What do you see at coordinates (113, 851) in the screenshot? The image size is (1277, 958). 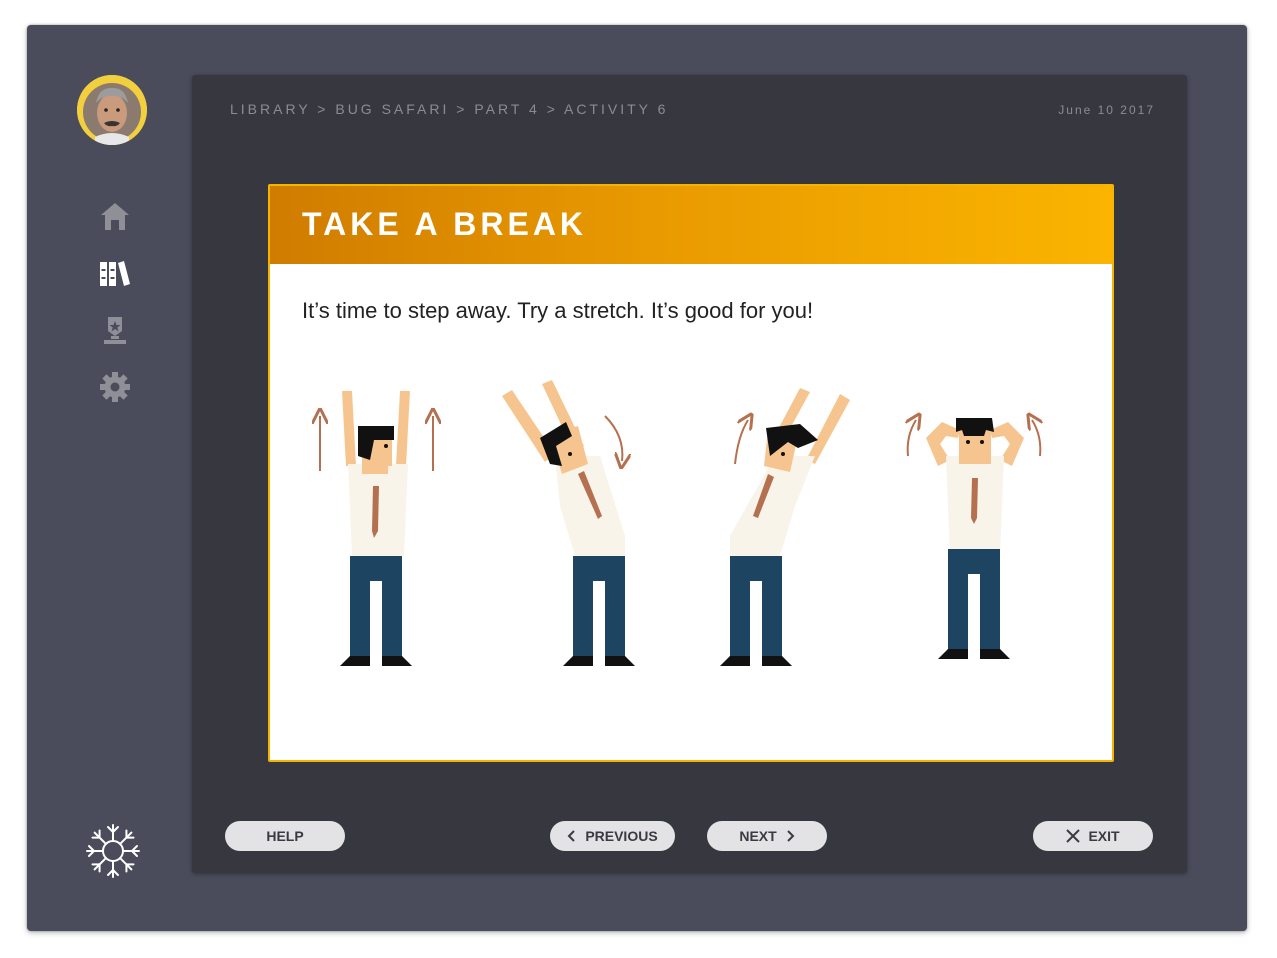 I see `snowflake-icon` at bounding box center [113, 851].